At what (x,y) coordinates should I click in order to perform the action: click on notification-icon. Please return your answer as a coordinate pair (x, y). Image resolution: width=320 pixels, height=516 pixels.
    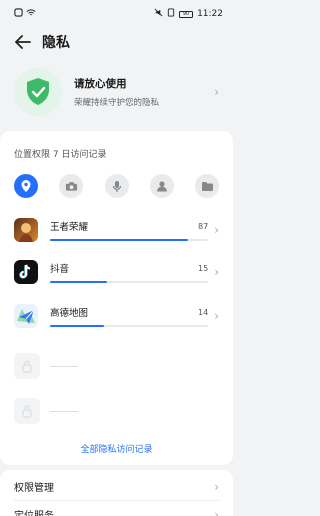
    Looking at the image, I should click on (18, 14).